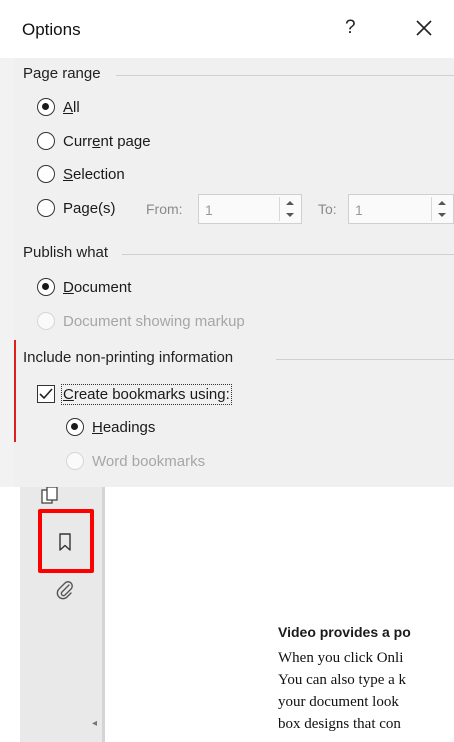 The height and width of the screenshot is (742, 454). Describe the element at coordinates (58, 107) in the screenshot. I see `radio-all: All` at that location.